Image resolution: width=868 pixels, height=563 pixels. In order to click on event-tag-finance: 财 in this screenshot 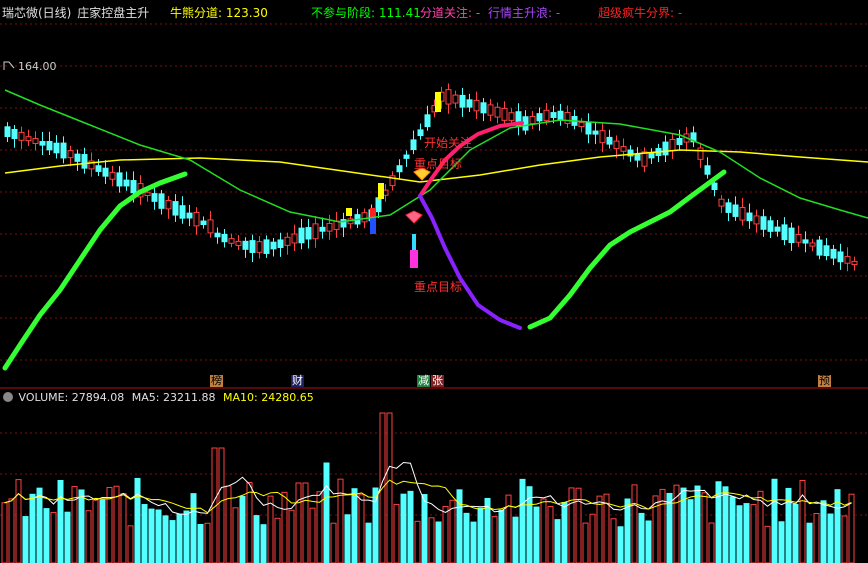, I will do `click(297, 381)`.